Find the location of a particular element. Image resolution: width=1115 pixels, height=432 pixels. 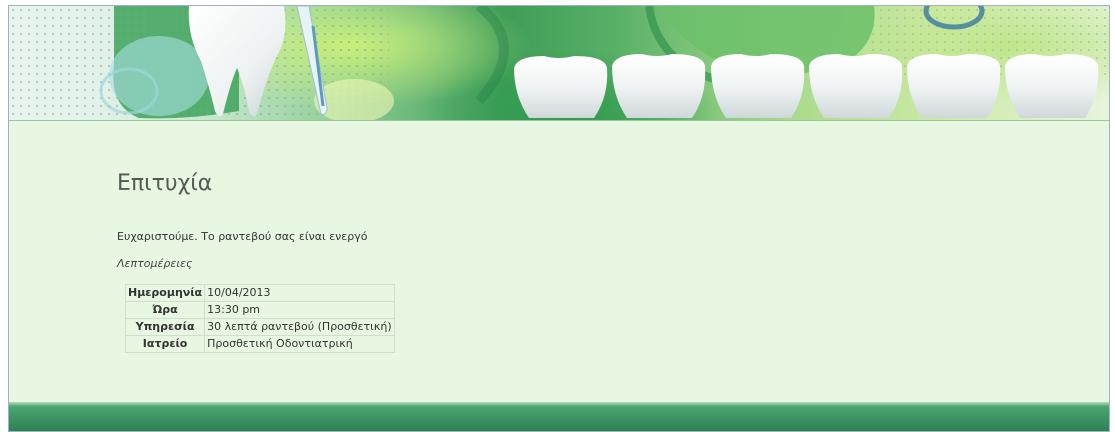

footer-bar is located at coordinates (559, 416).